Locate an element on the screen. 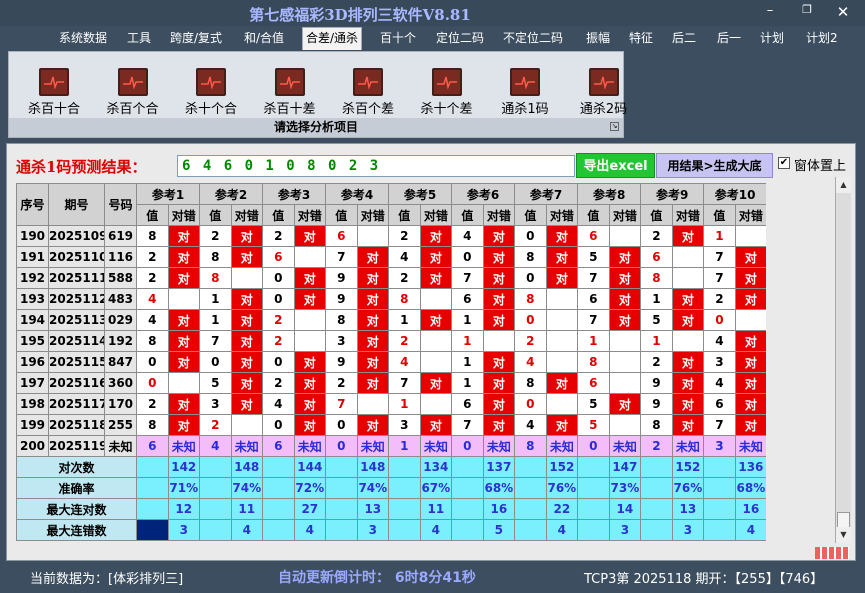 The image size is (865, 593). stats-label: 对次数 is located at coordinates (76, 467).